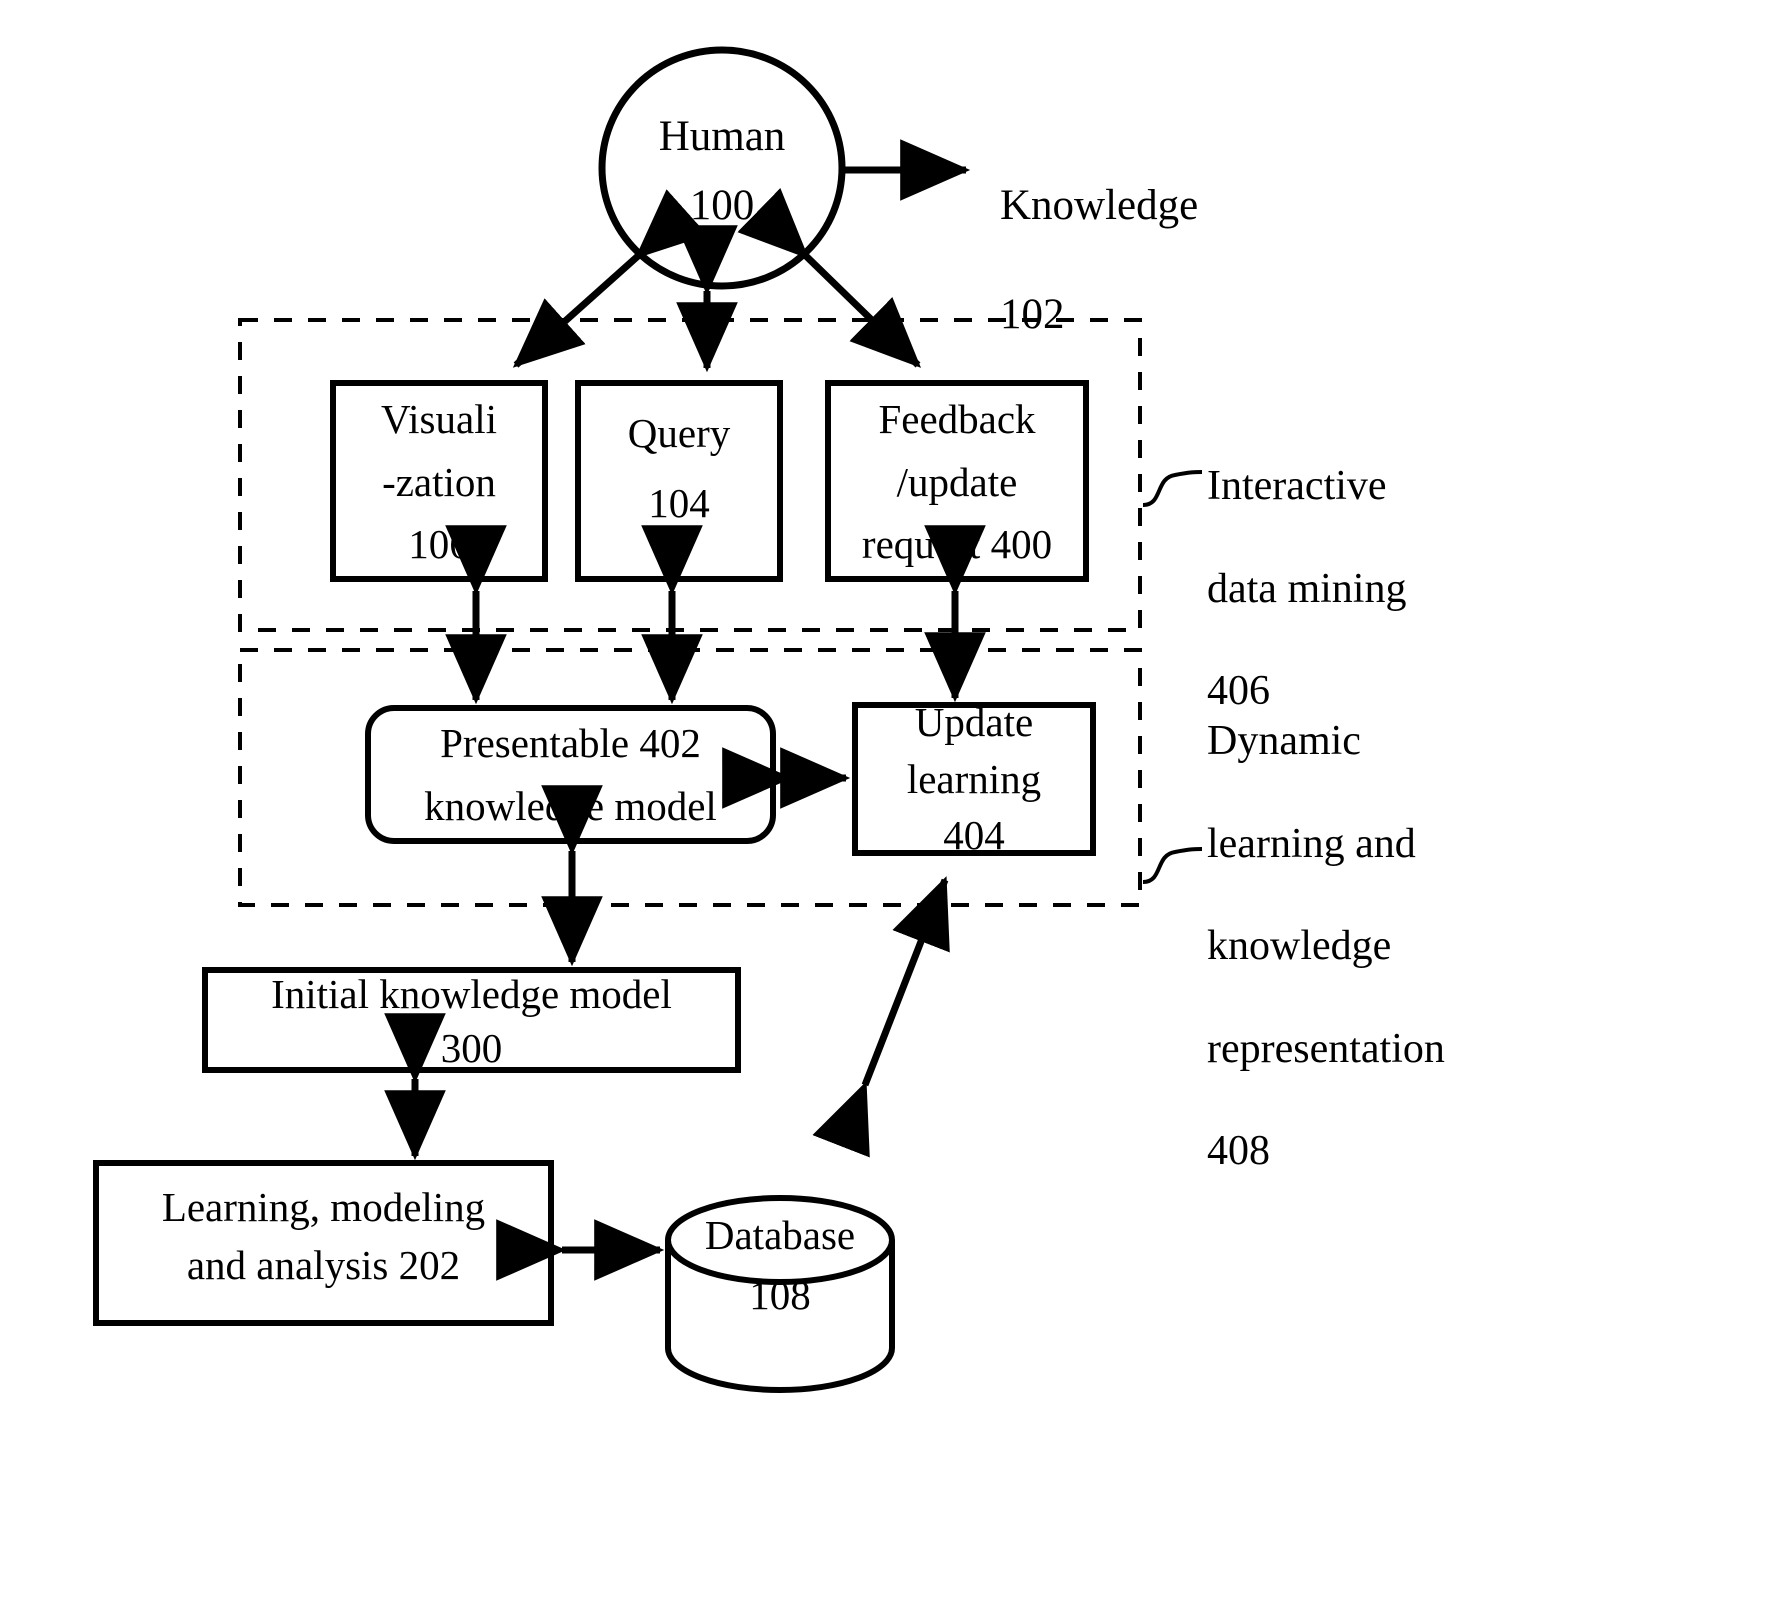 The height and width of the screenshot is (1616, 1774). Describe the element at coordinates (957, 419) in the screenshot. I see `feedback-label-line-1: Feedback` at that location.